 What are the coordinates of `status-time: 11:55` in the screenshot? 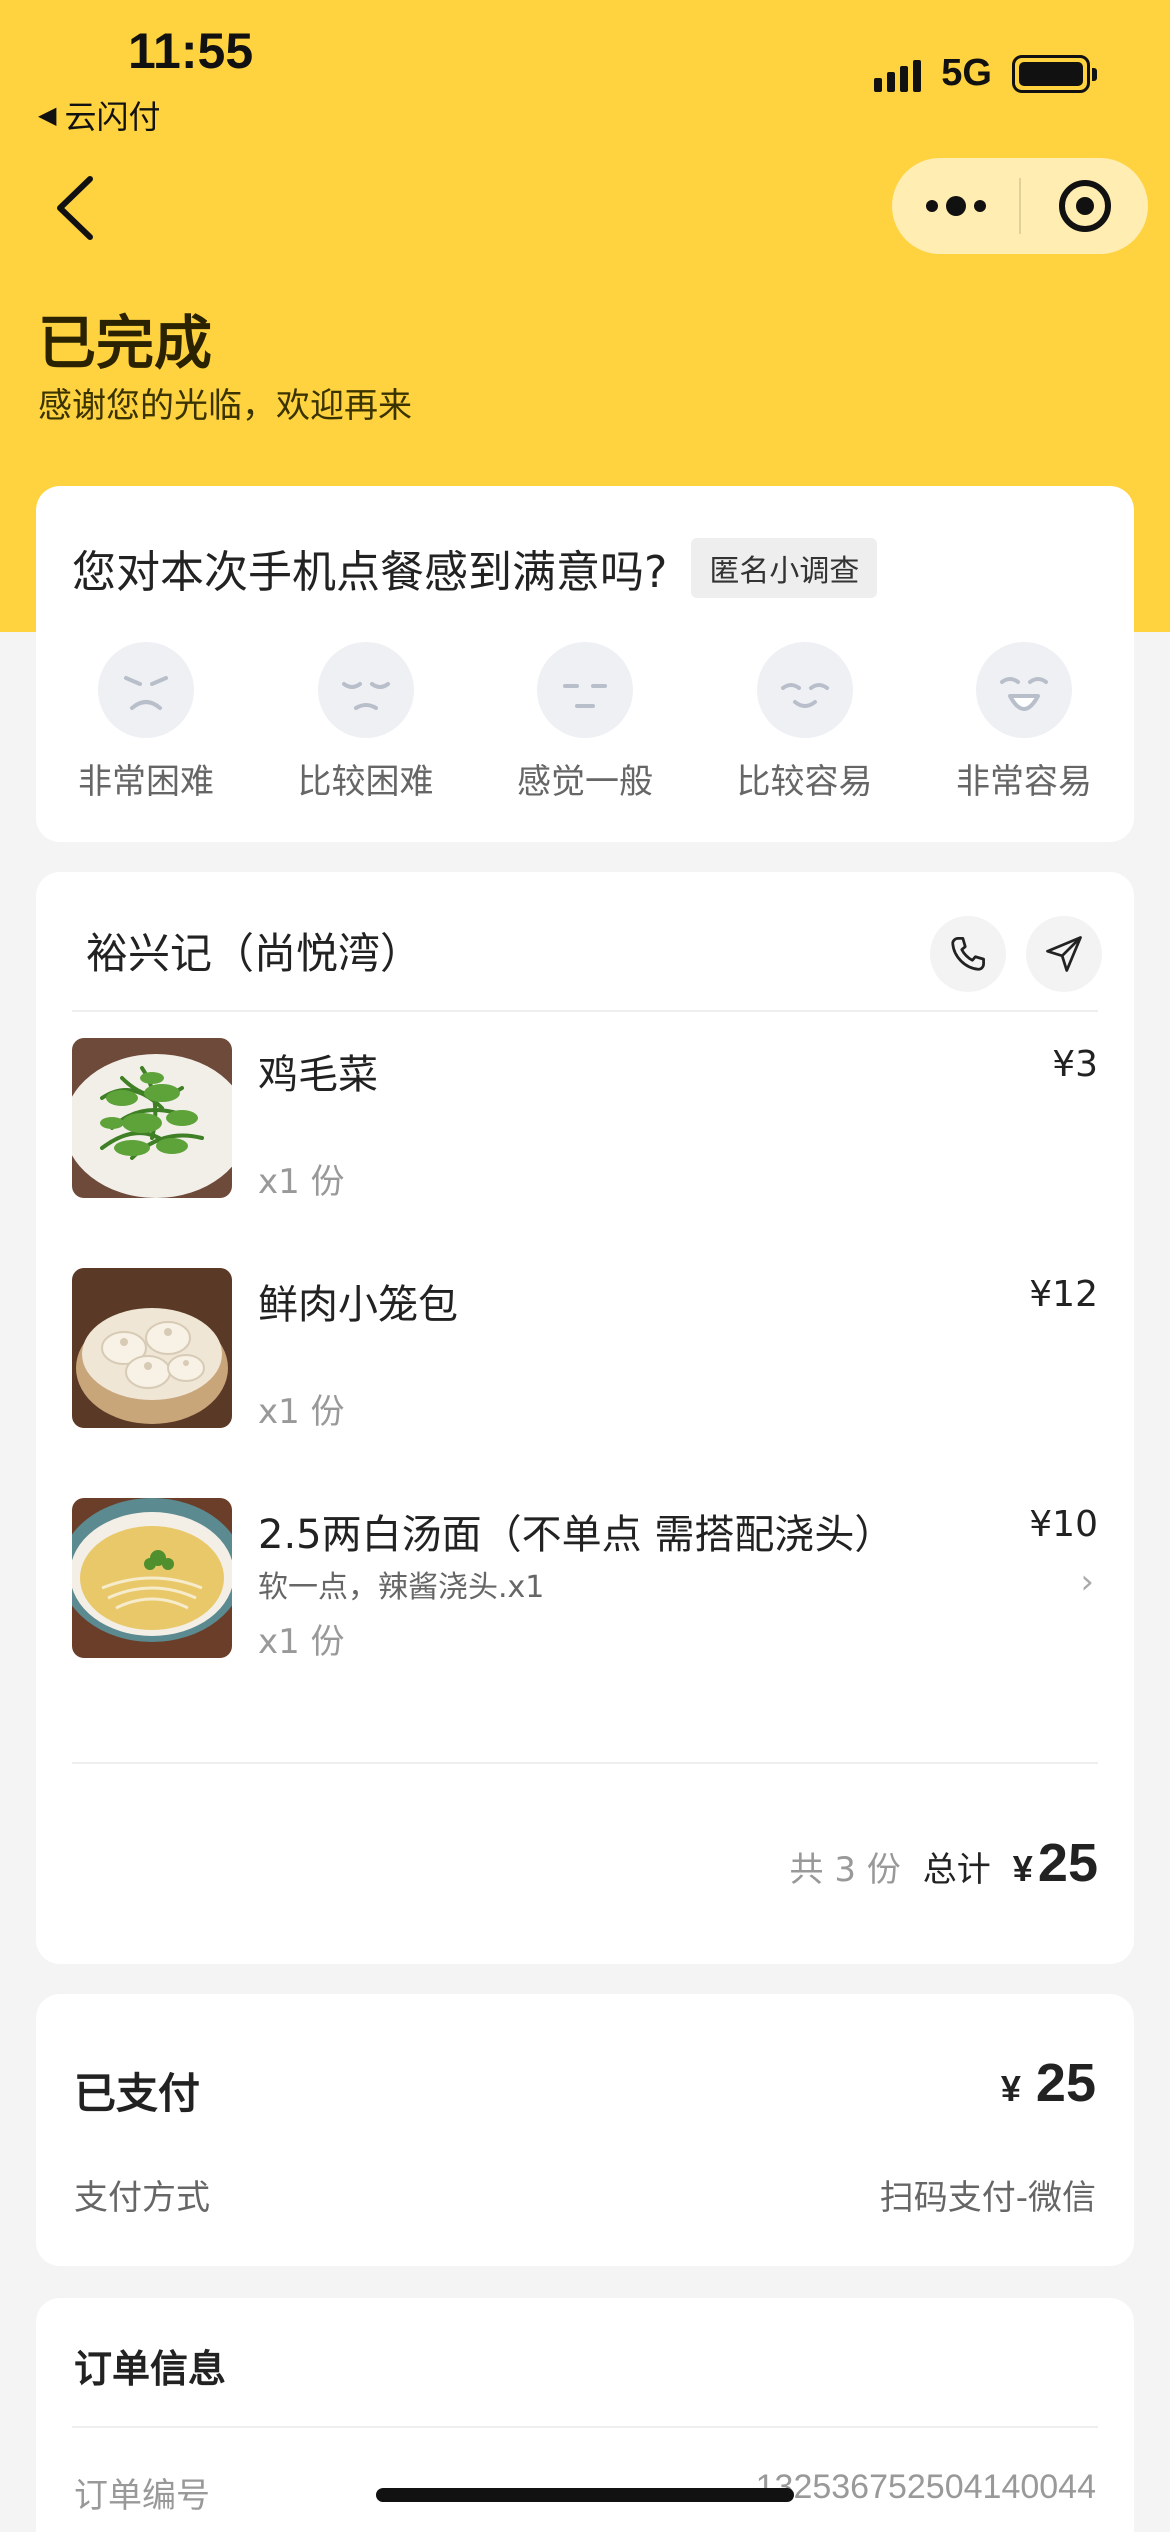 It's located at (191, 51).